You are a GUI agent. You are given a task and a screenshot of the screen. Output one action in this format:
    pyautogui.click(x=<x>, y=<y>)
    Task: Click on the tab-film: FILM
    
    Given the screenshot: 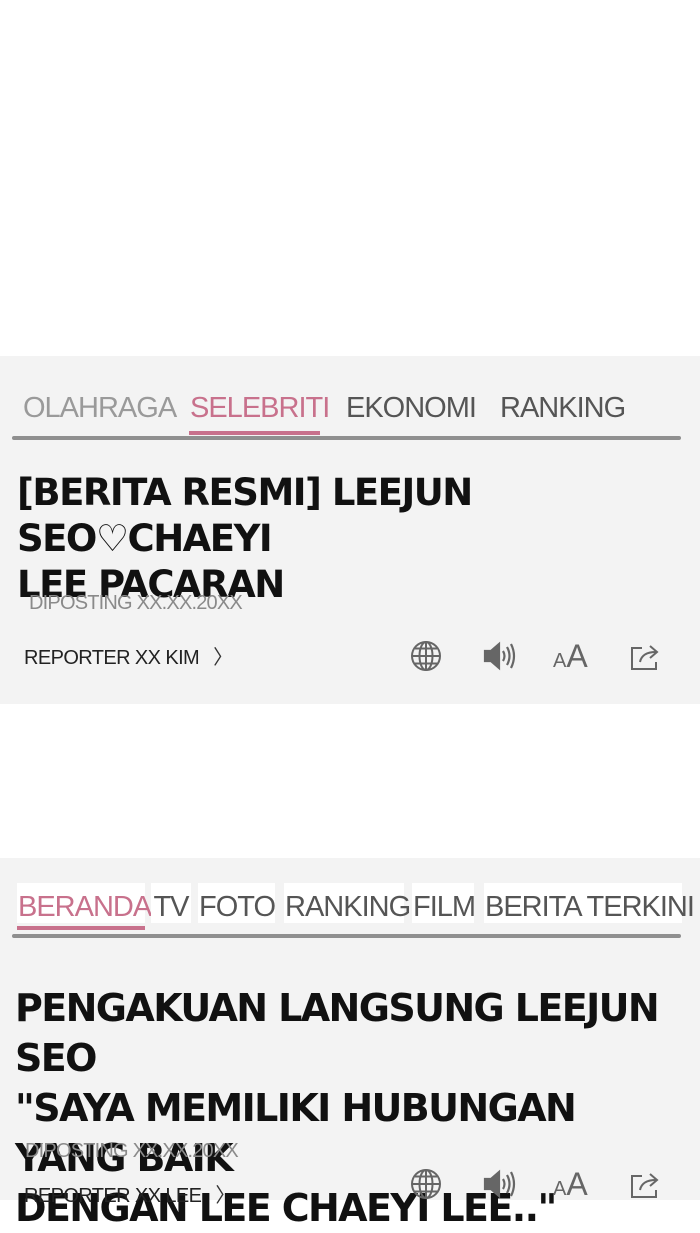 What is the action you would take?
    pyautogui.click(x=444, y=903)
    